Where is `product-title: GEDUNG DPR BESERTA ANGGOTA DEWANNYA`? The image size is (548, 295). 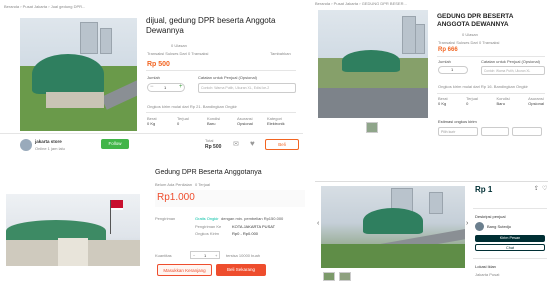
product-title: GEDUNG DPR BESERTA ANGGOTA DEWANNYA is located at coordinates (475, 20).